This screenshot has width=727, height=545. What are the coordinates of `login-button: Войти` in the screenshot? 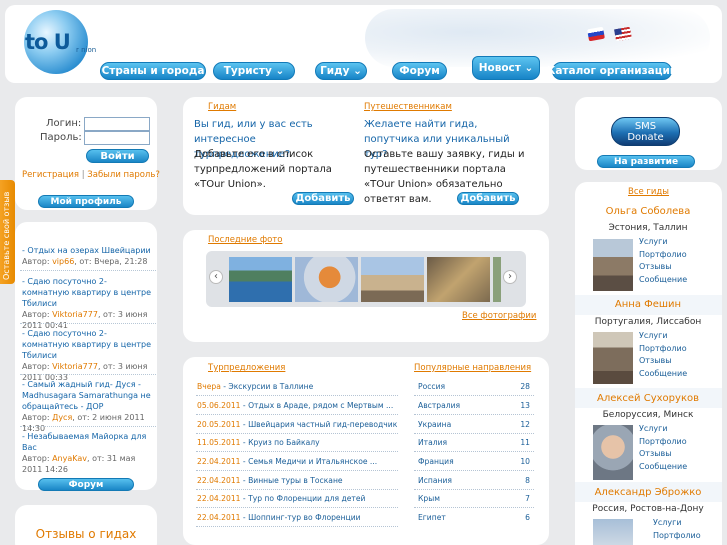 It's located at (117, 156).